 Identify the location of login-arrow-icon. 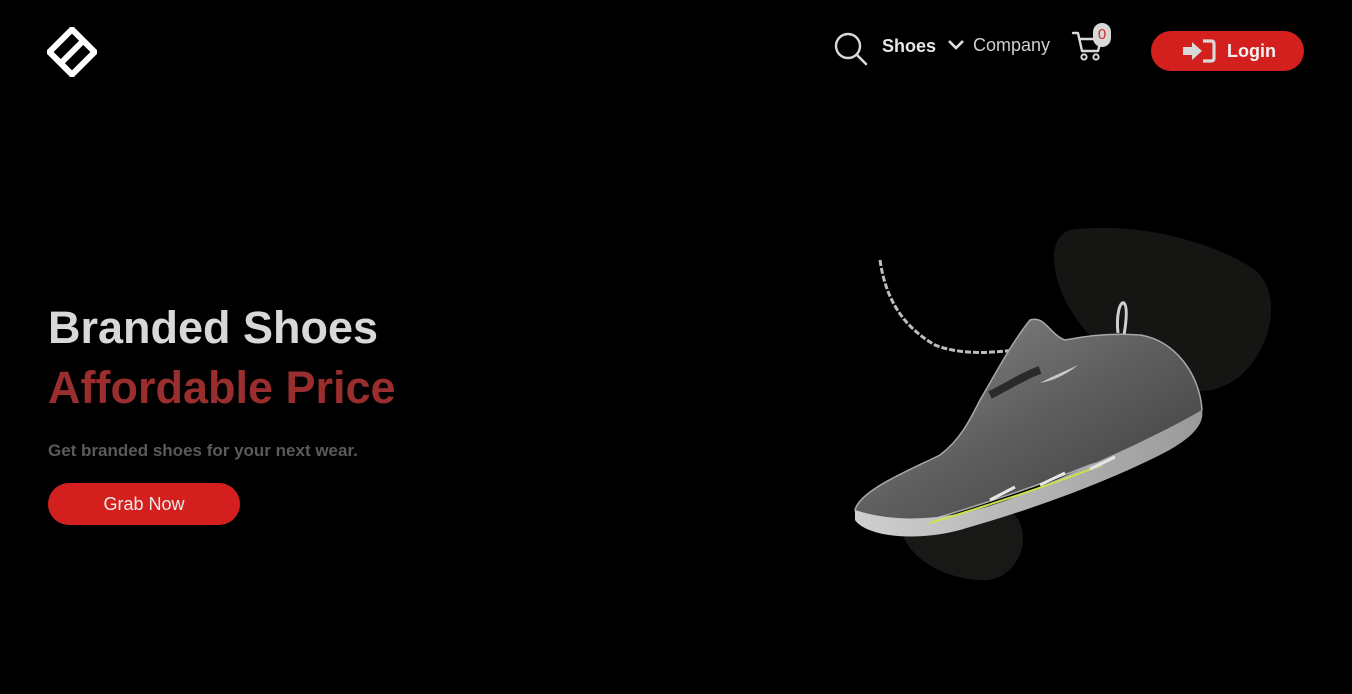
(1199, 51).